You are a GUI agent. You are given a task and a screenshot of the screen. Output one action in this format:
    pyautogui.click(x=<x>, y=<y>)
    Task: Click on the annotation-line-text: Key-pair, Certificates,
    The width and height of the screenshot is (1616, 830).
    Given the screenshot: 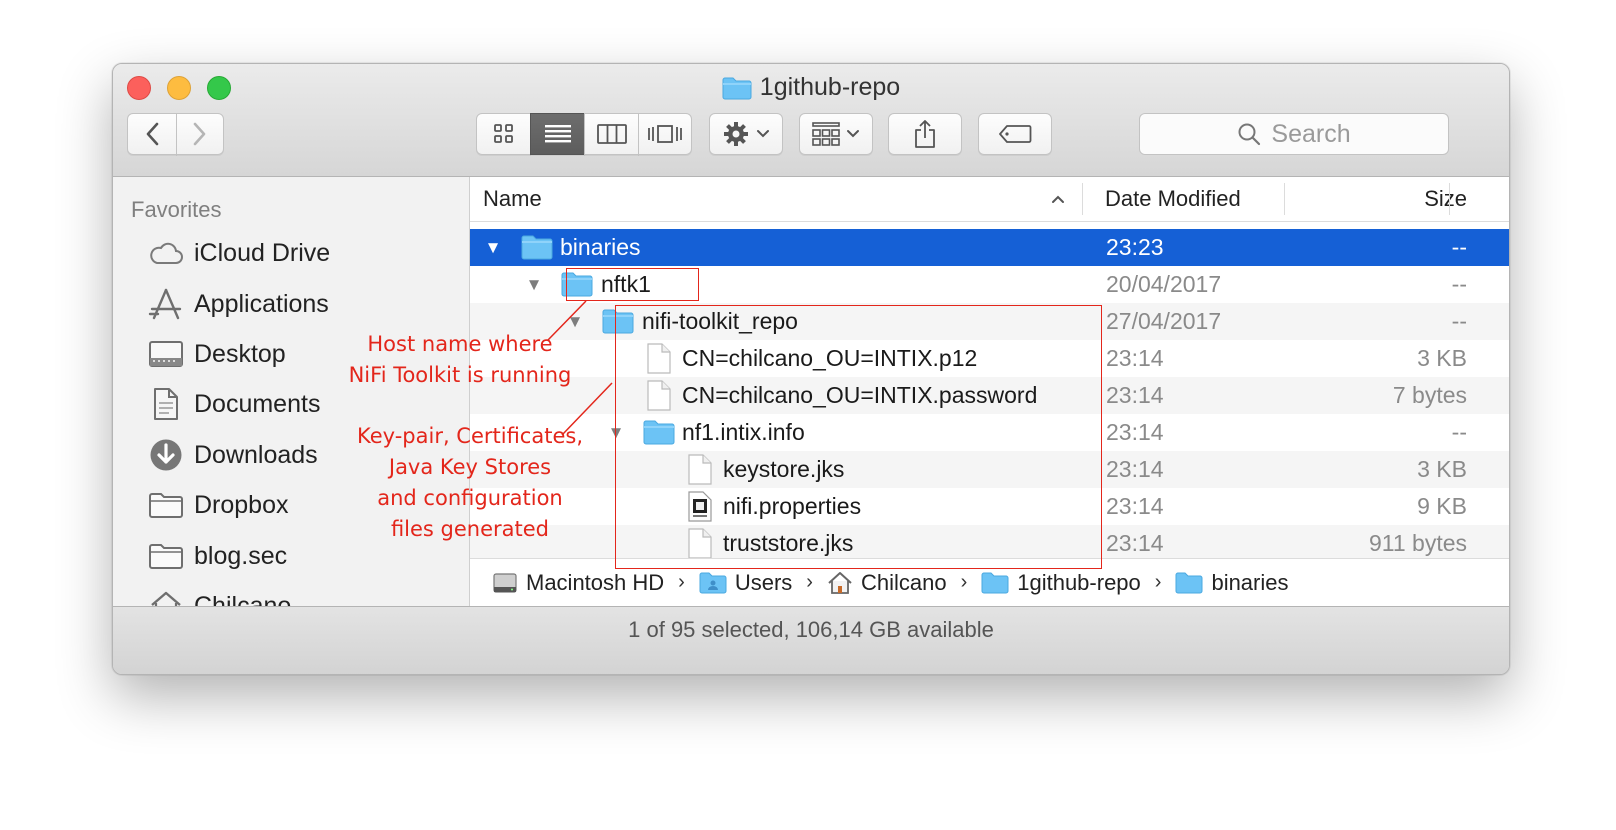 What is the action you would take?
    pyautogui.click(x=470, y=436)
    